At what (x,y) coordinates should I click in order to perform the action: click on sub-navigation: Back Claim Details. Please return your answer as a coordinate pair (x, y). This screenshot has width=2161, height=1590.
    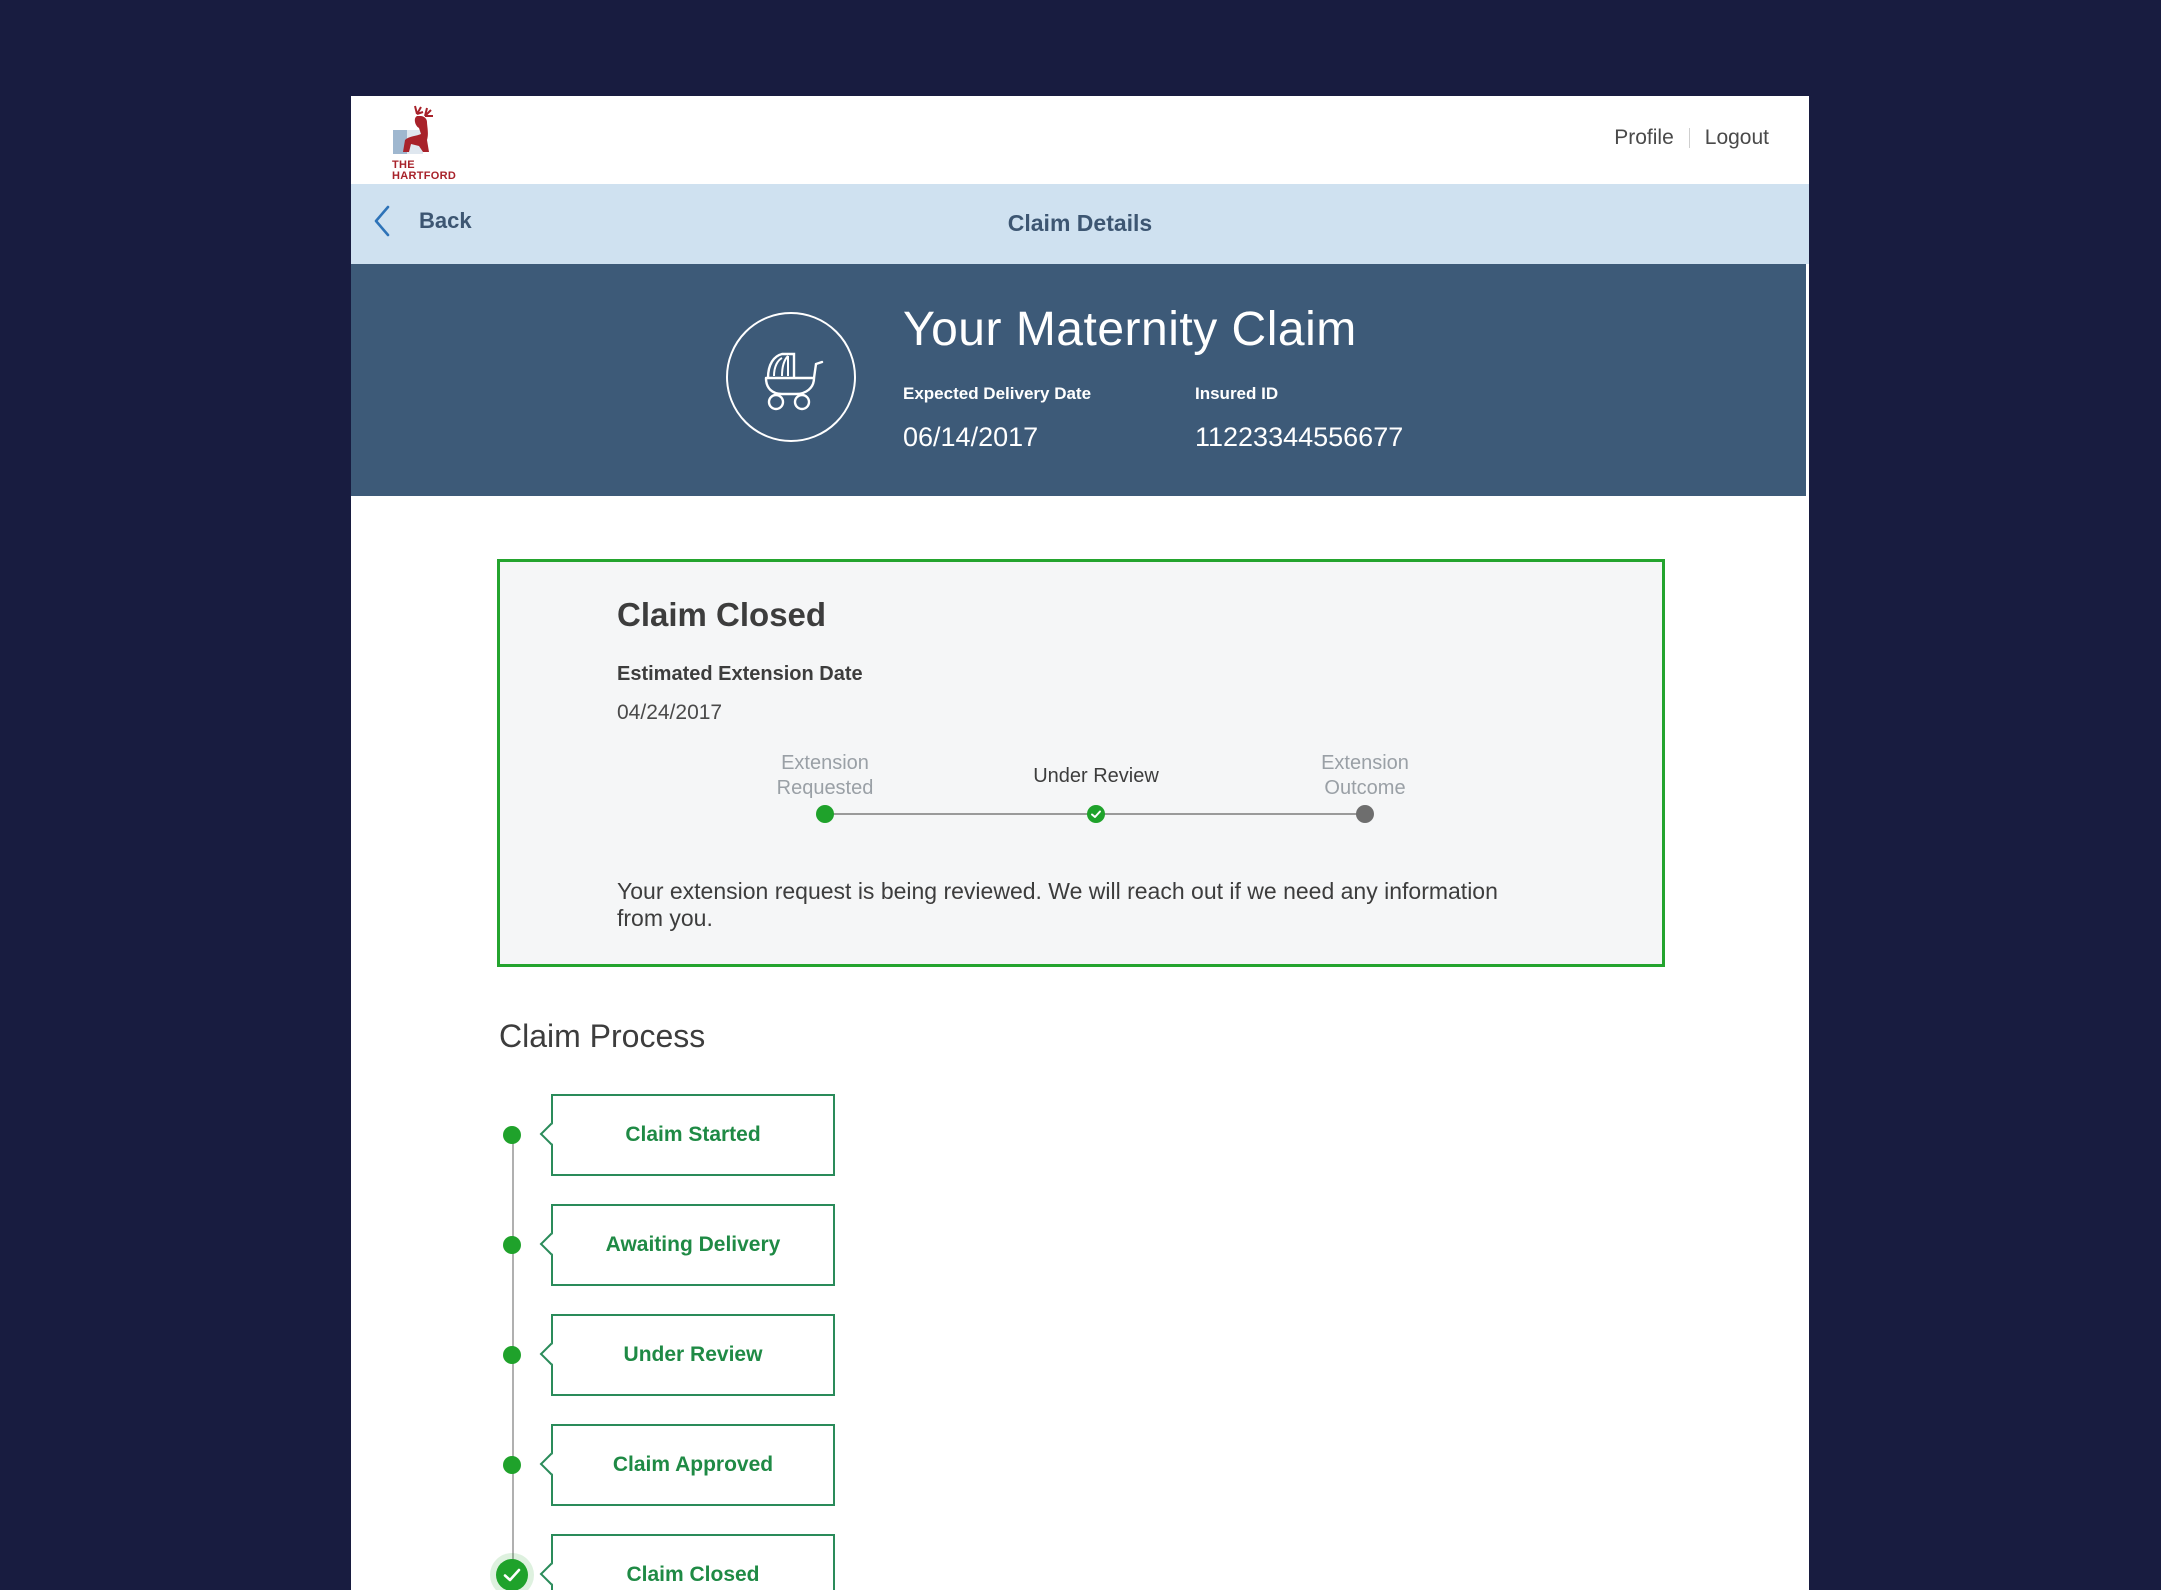
    Looking at the image, I should click on (1080, 224).